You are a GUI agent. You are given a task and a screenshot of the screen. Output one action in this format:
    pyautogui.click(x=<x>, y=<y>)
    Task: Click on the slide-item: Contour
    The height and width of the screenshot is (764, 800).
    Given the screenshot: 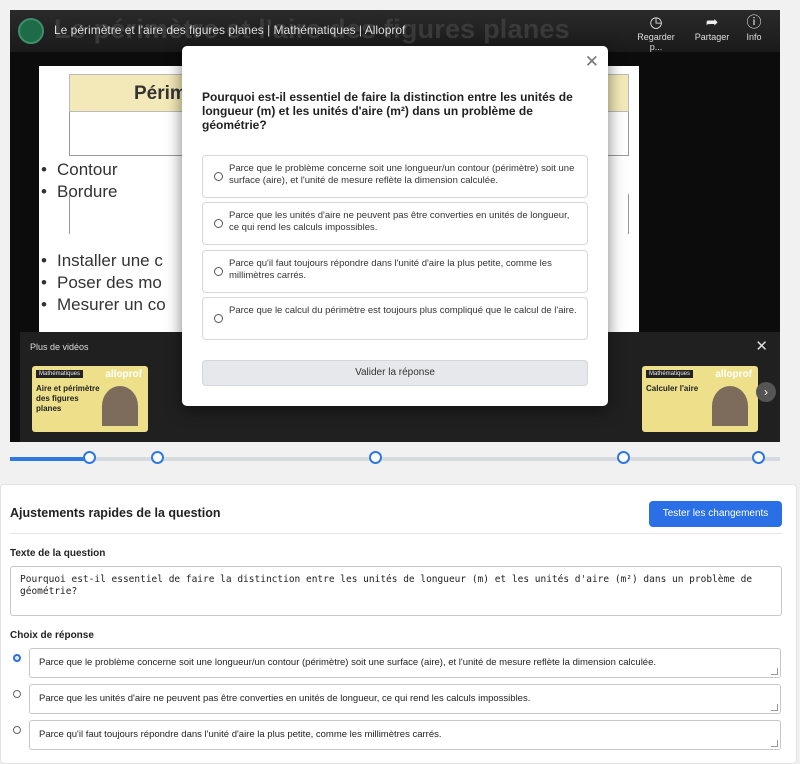 What is the action you would take?
    pyautogui.click(x=79, y=170)
    